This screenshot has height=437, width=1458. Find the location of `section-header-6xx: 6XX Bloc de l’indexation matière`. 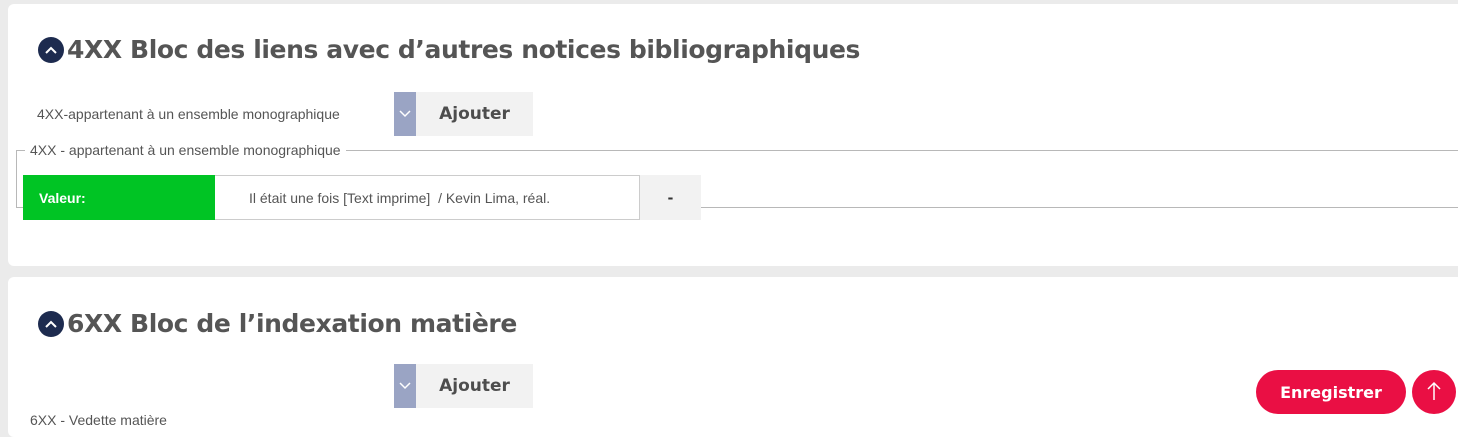

section-header-6xx: 6XX Bloc de l’indexation matière is located at coordinates (277, 323).